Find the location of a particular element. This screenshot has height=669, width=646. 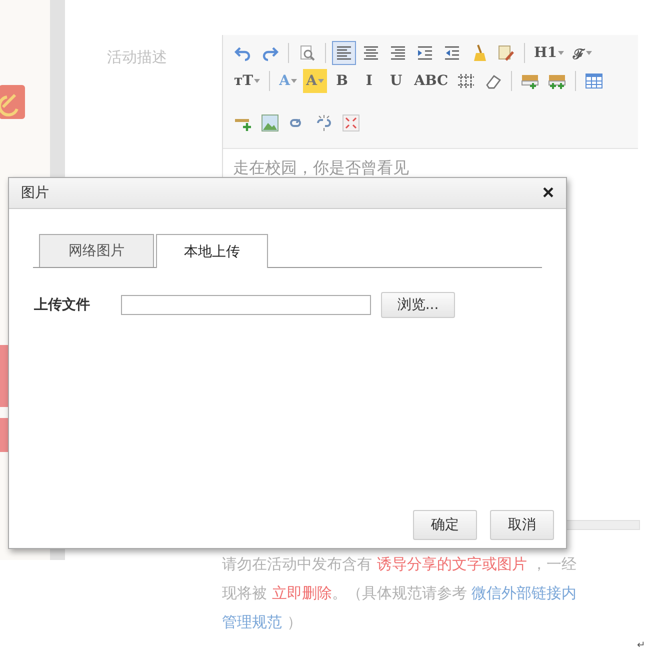

close-button: × is located at coordinates (548, 193).